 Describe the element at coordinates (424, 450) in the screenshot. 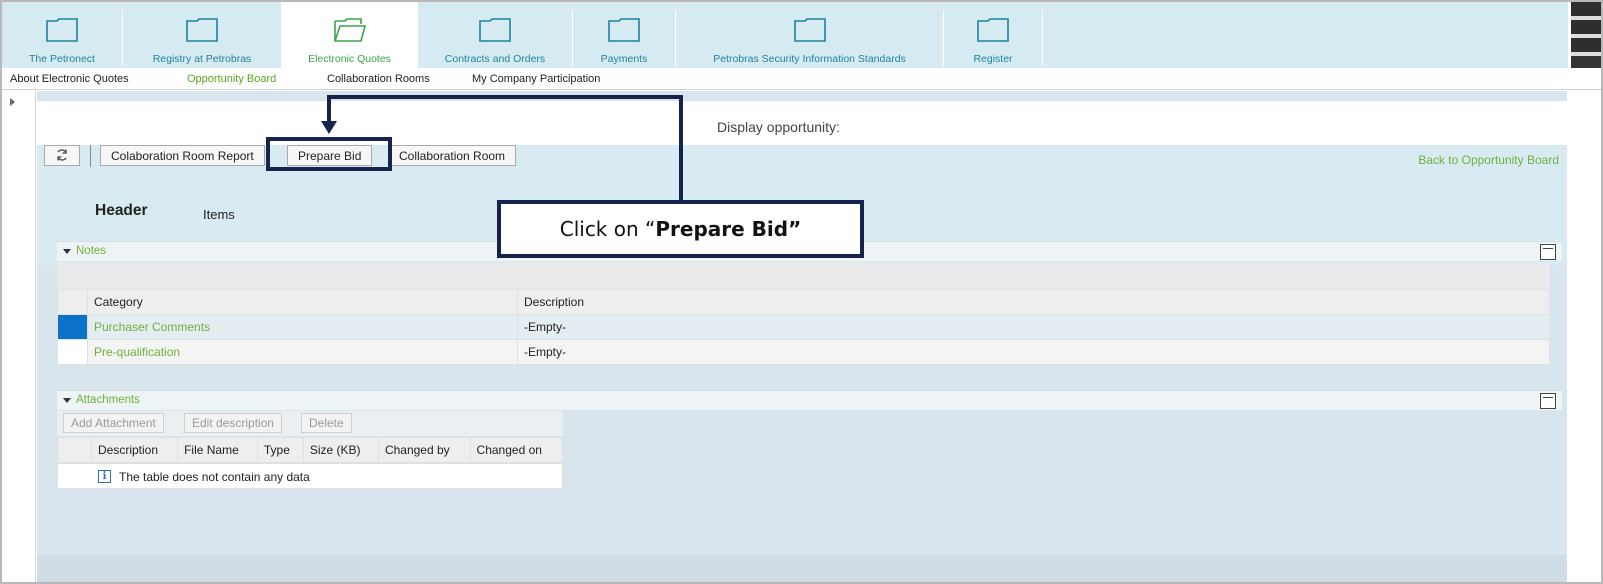

I see `column-header-changed-by: Changed by` at that location.